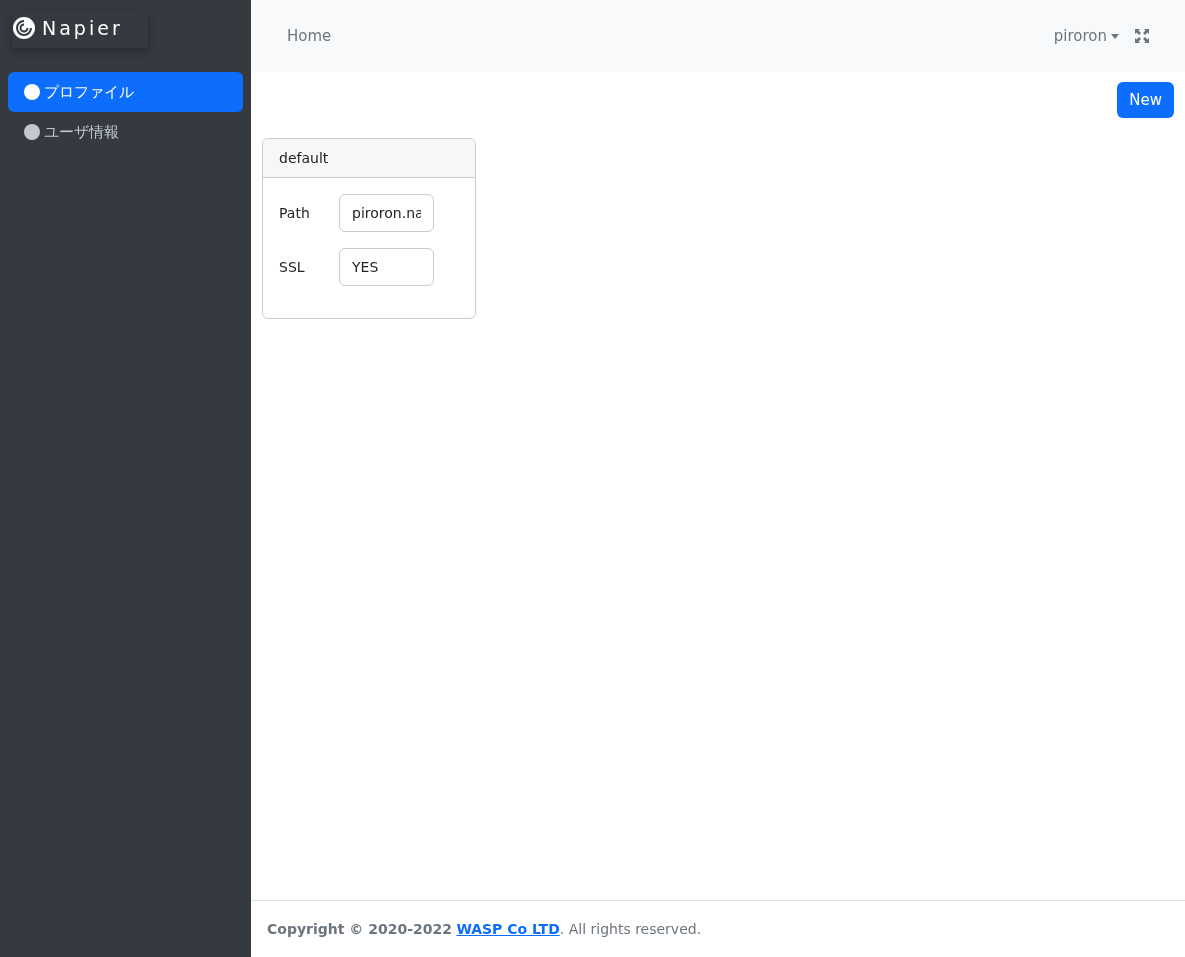 The width and height of the screenshot is (1185, 957). What do you see at coordinates (292, 267) in the screenshot?
I see `field-label: SSL` at bounding box center [292, 267].